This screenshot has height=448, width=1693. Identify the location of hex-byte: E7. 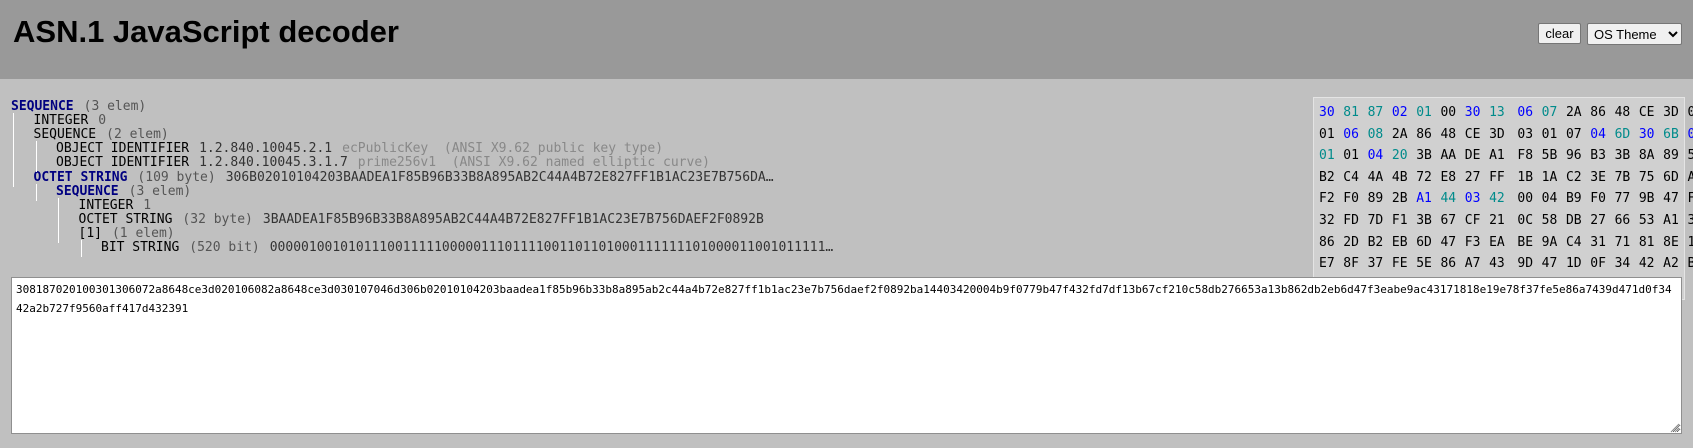
(1331, 264).